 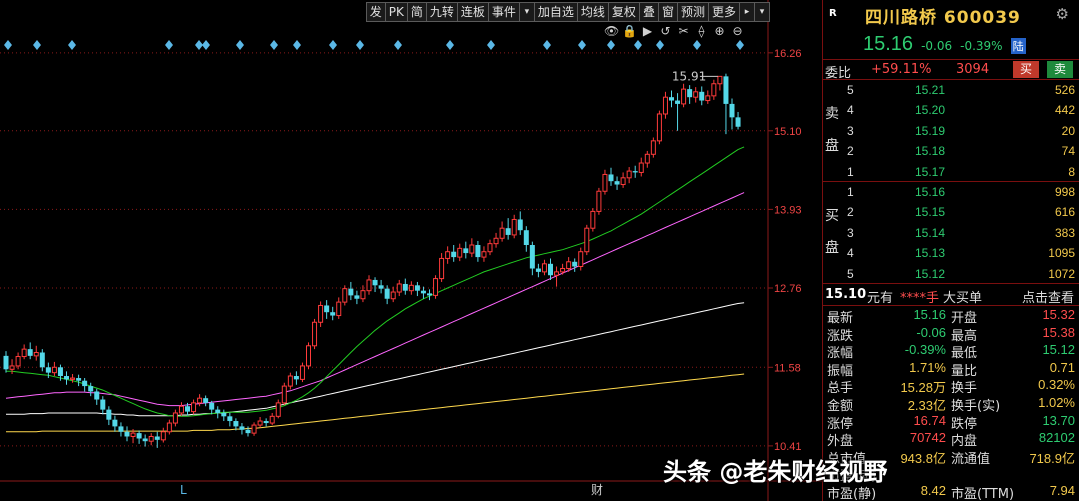 I want to click on toolbar-button: 更多, so click(x=723, y=12).